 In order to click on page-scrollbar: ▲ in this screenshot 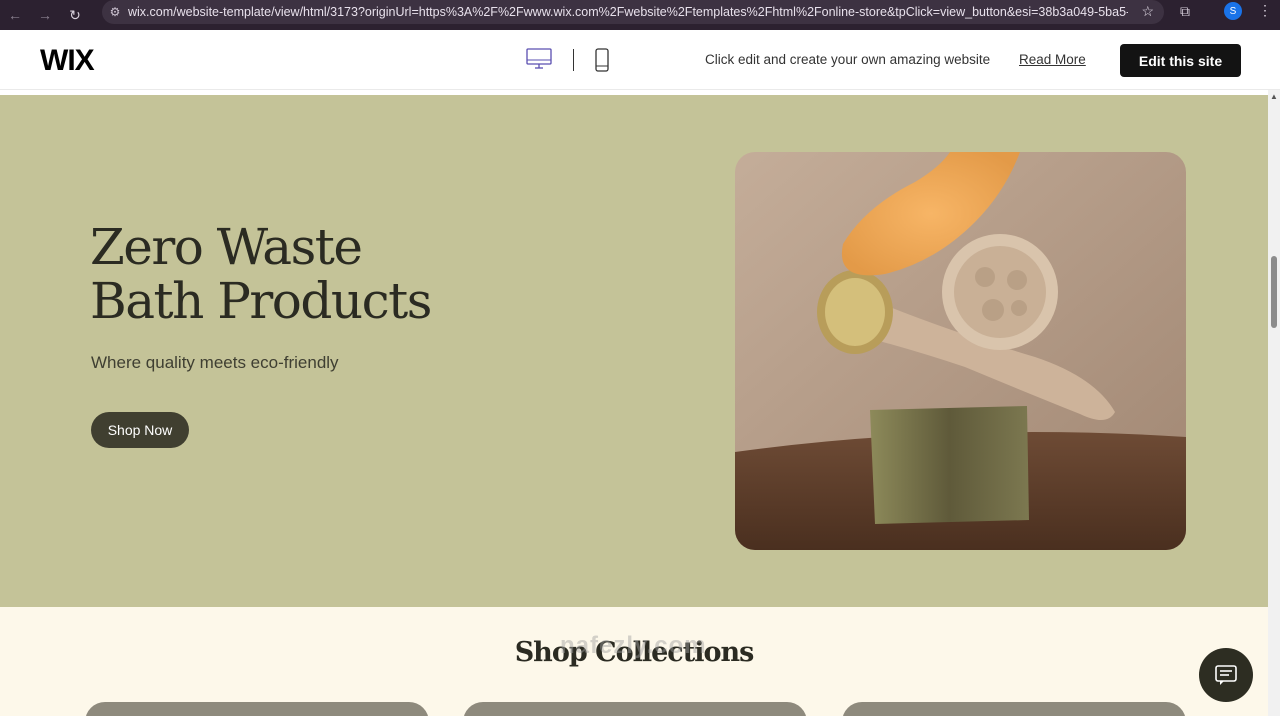, I will do `click(1274, 403)`.